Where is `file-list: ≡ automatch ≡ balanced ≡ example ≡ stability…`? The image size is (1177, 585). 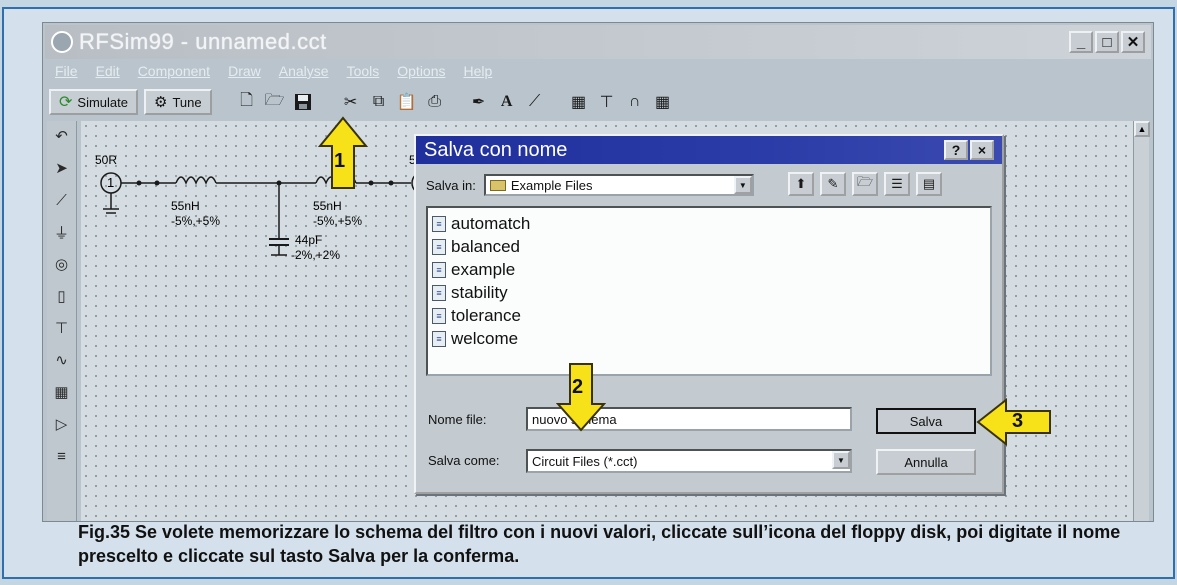
file-list: ≡ automatch ≡ balanced ≡ example ≡ stability… is located at coordinates (709, 291).